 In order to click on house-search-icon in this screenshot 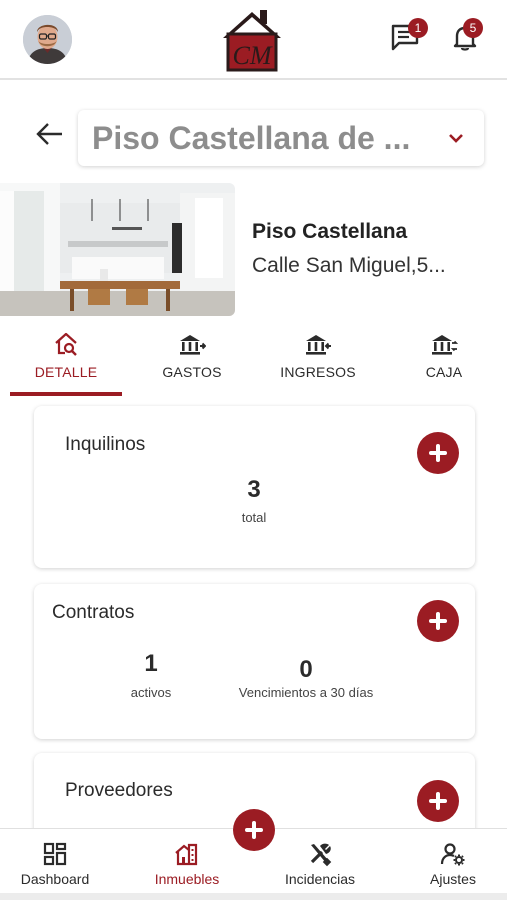, I will do `click(66, 344)`.